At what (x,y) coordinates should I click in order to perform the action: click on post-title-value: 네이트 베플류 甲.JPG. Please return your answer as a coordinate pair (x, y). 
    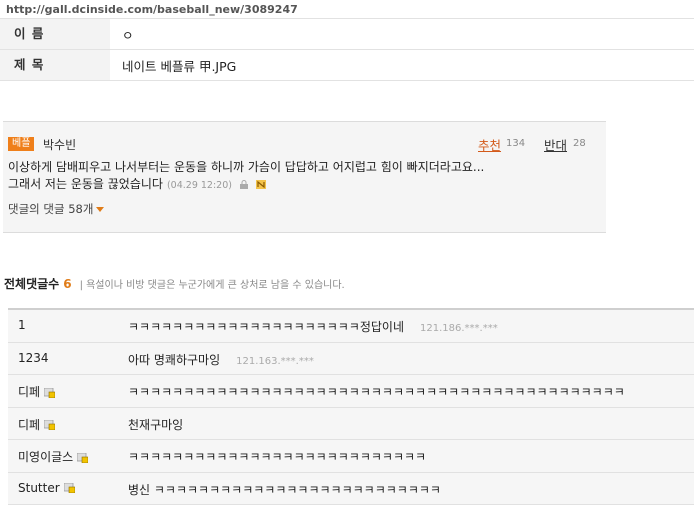
    Looking at the image, I should click on (179, 66).